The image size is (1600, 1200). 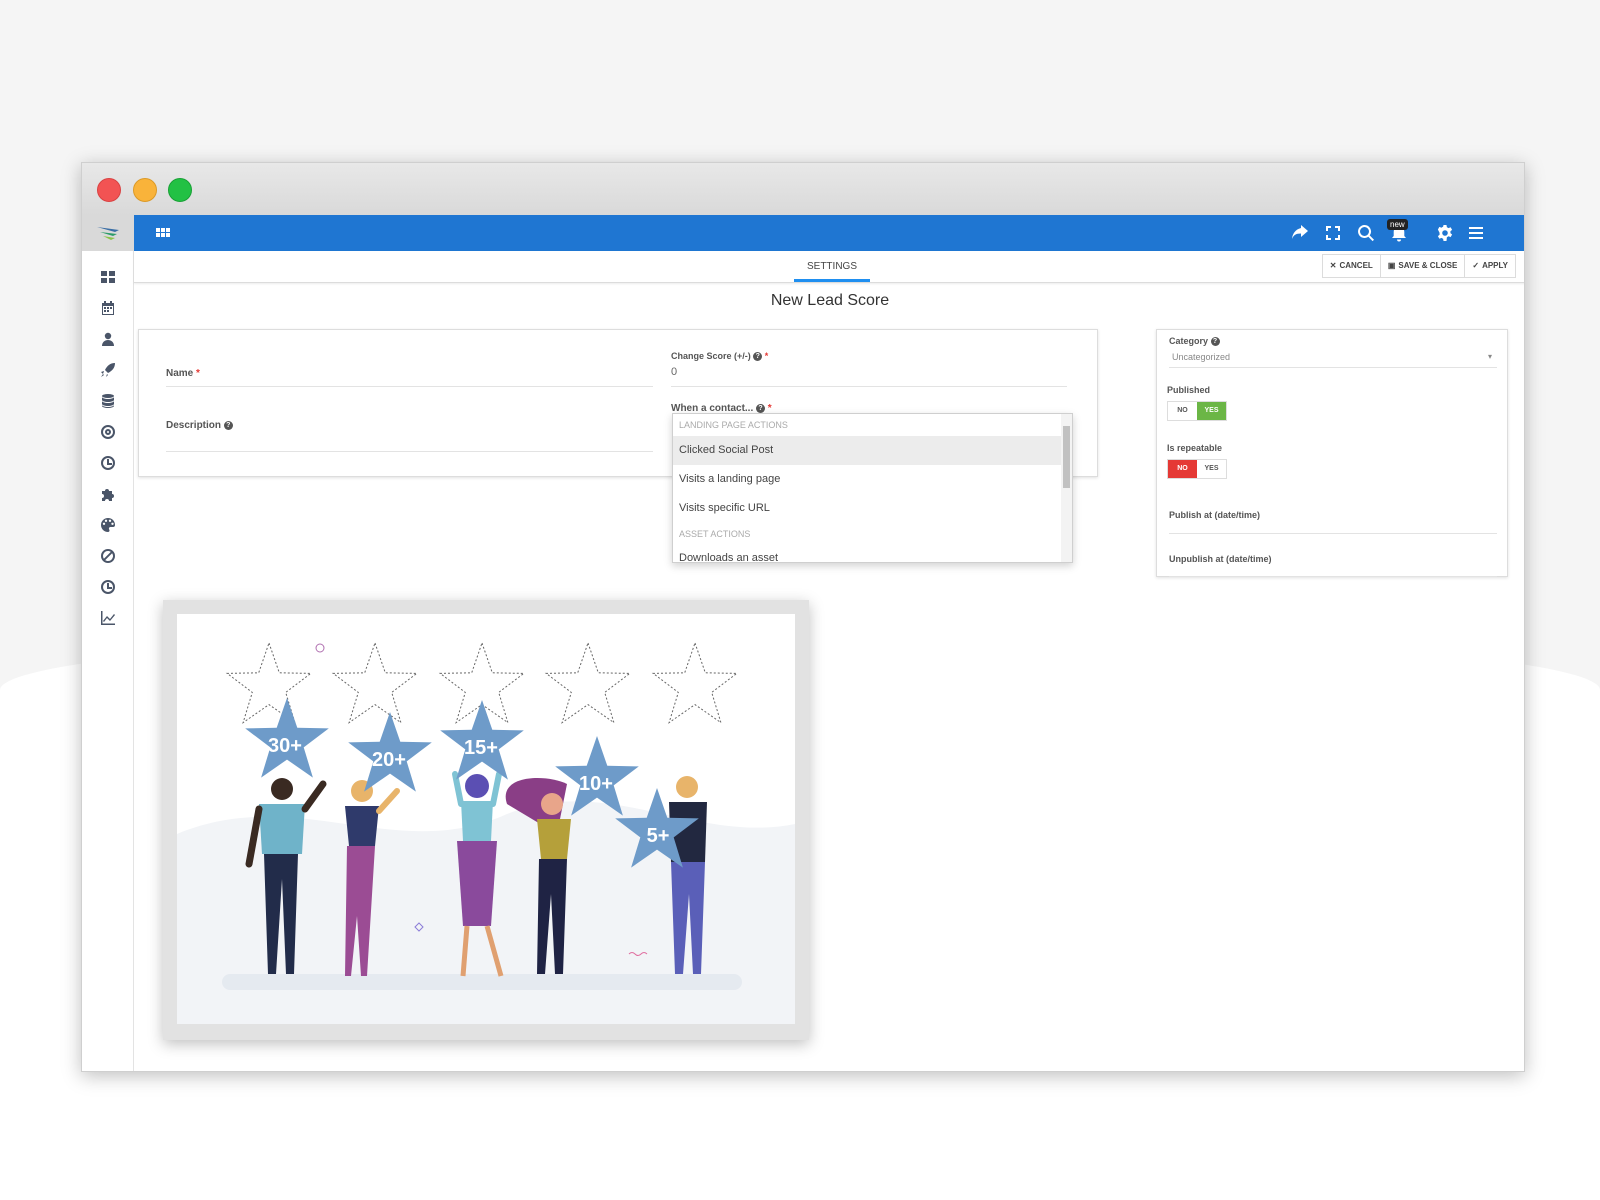 What do you see at coordinates (1476, 265) in the screenshot?
I see `check-icon: ✓` at bounding box center [1476, 265].